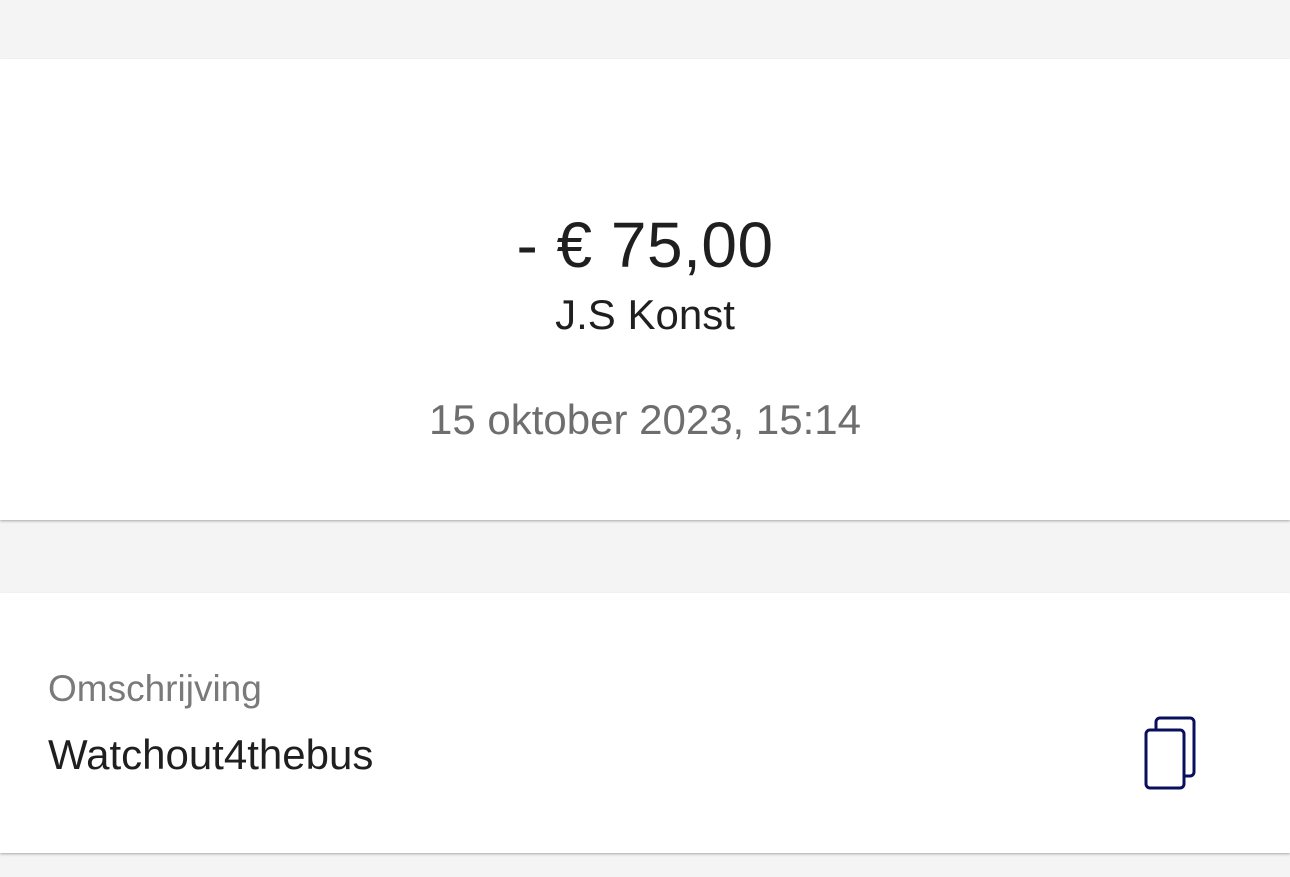 Image resolution: width=1290 pixels, height=877 pixels. I want to click on transaction-datetime: 15 oktober 2023, 15:14, so click(645, 419).